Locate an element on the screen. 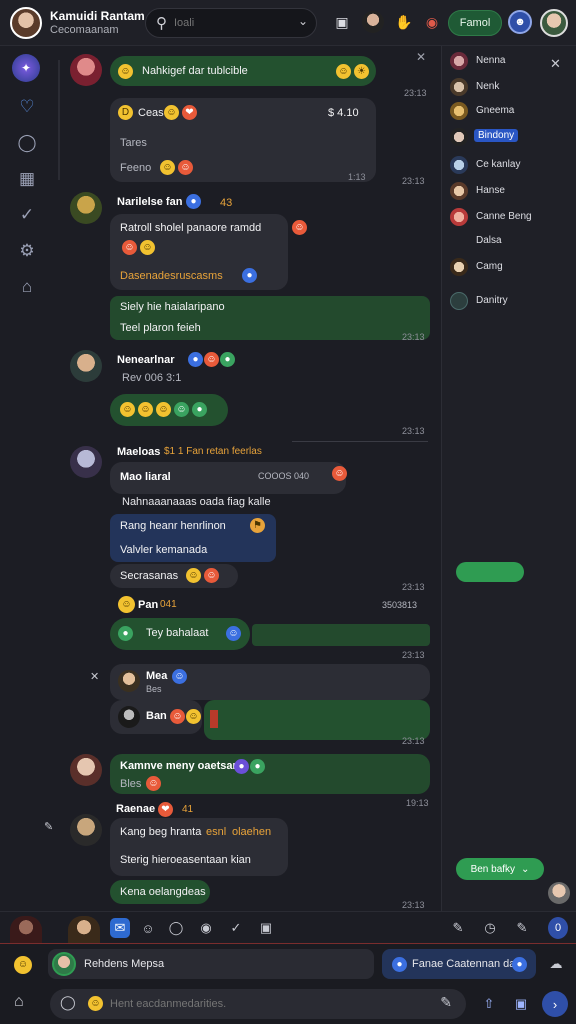 The image size is (576, 1024). message-text: Secrasanas is located at coordinates (149, 576).